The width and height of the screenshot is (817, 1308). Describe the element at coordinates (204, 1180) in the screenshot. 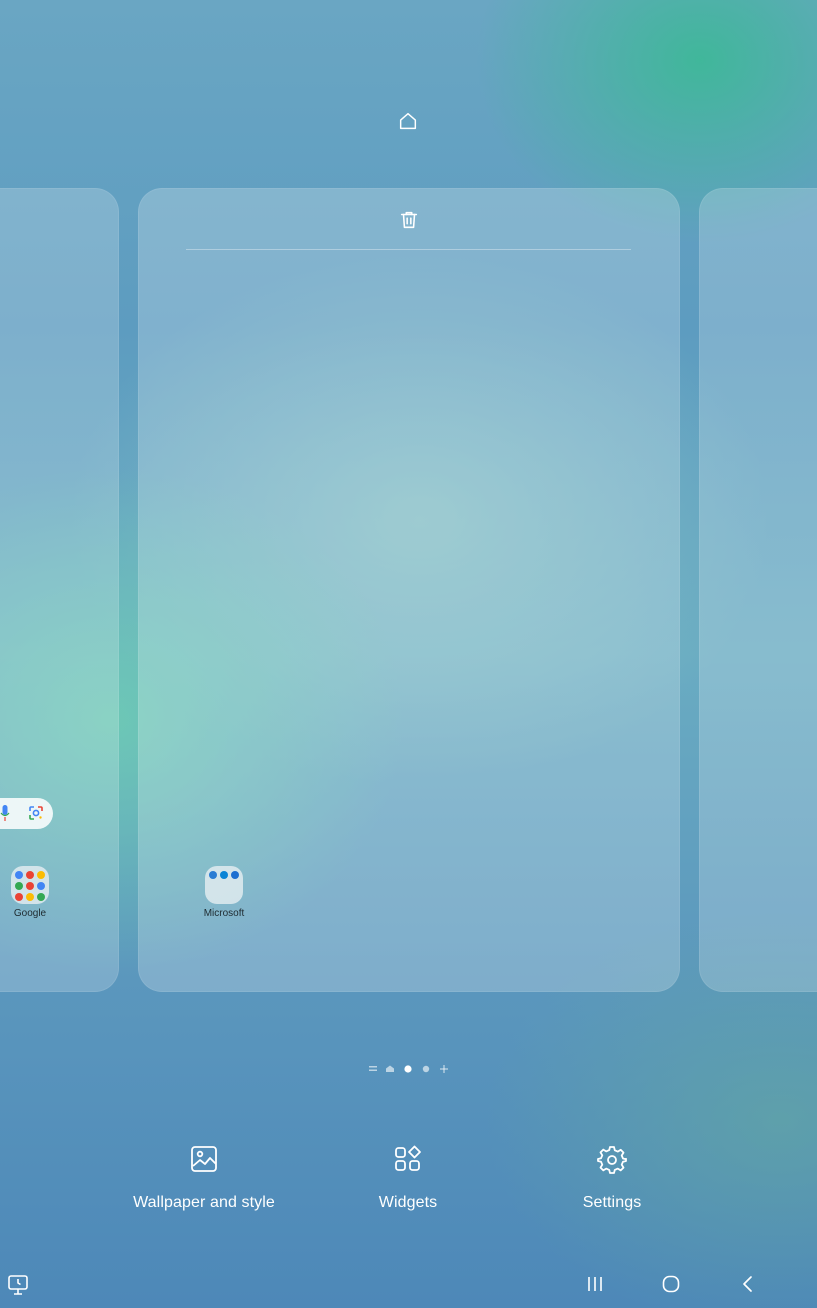

I see `wallpaper-and-style-button: Wallpaper and style` at that location.